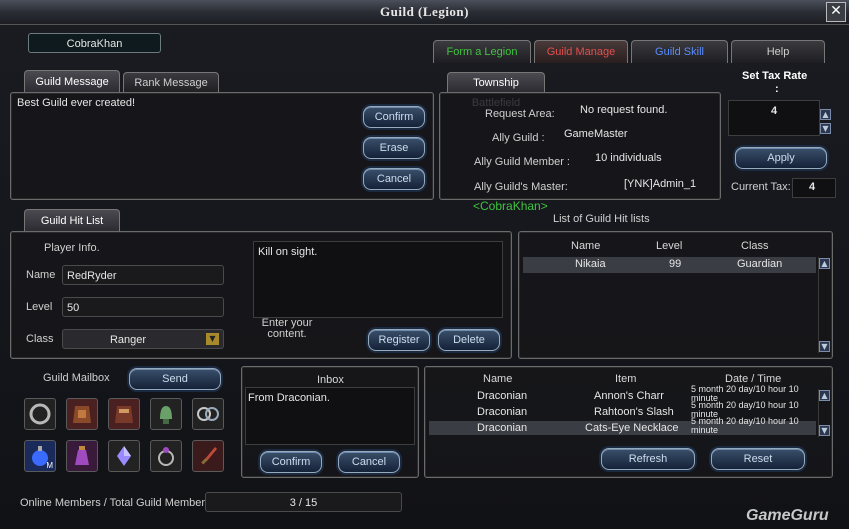  Describe the element at coordinates (632, 428) in the screenshot. I see `mail-row-item: Cats-Eye Necklace` at that location.